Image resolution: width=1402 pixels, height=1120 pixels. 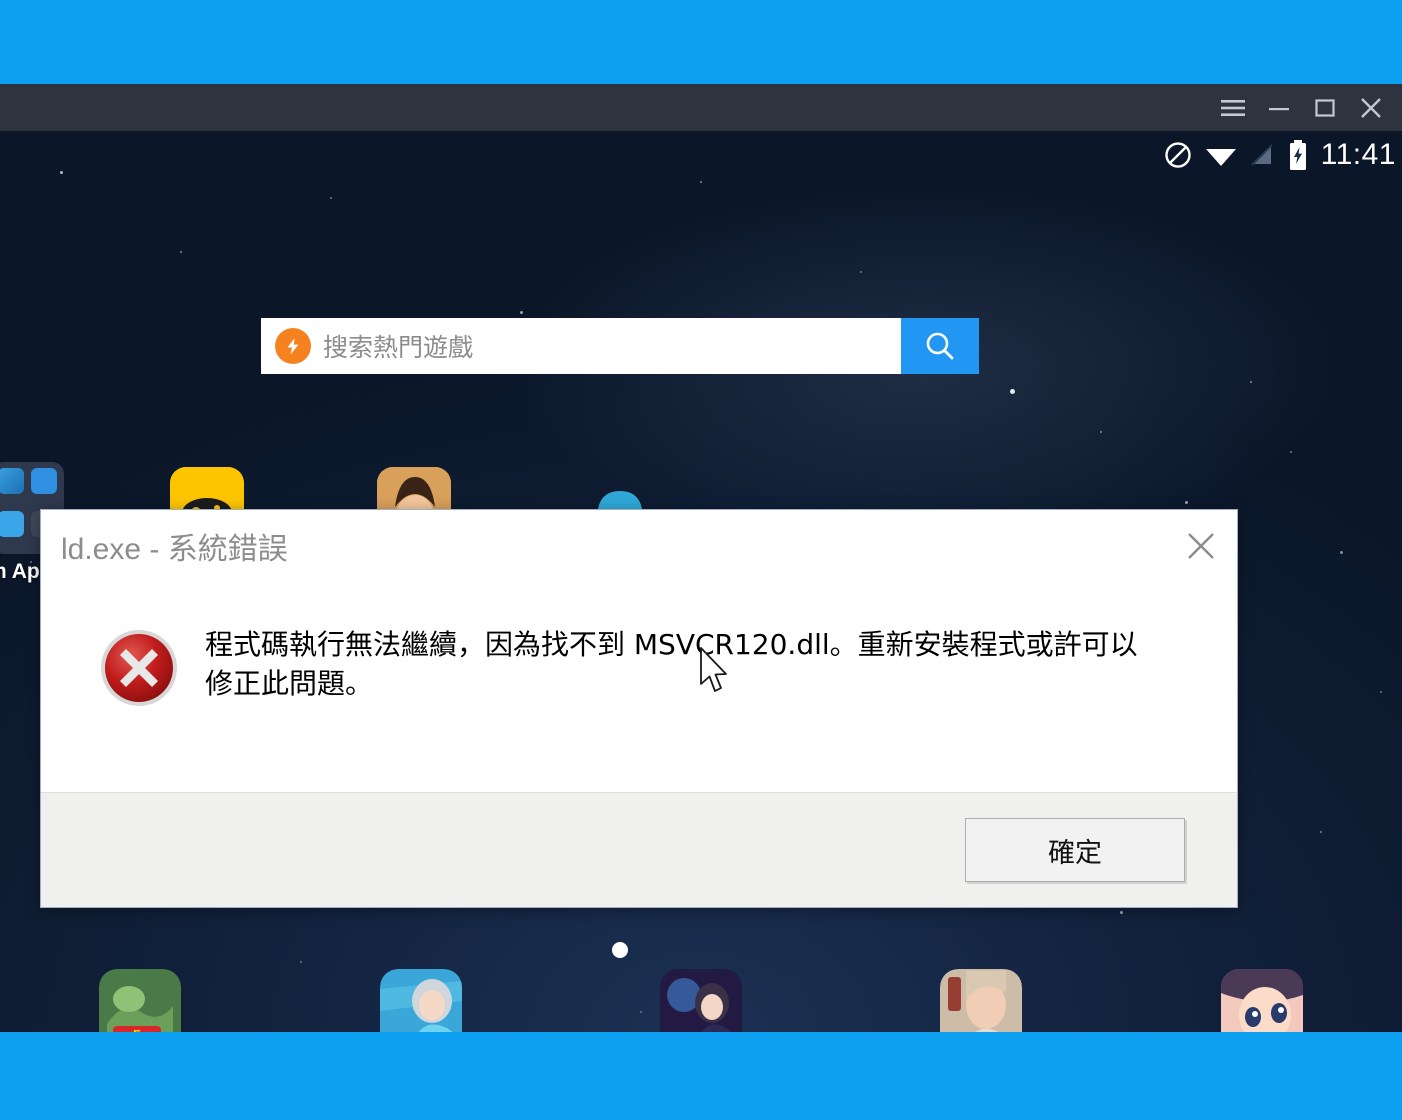 I want to click on dialog-close-button, so click(x=1201, y=546).